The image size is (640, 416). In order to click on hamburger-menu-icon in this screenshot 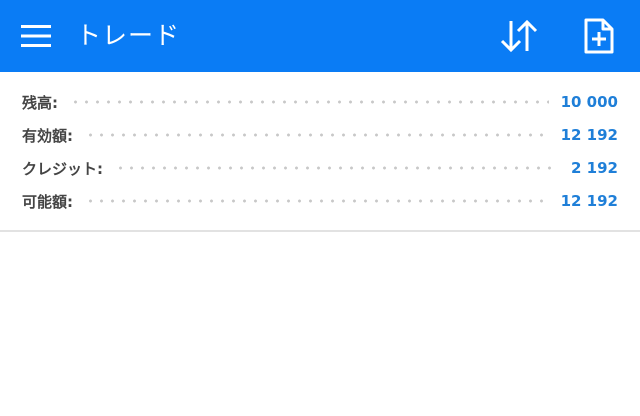, I will do `click(36, 36)`.